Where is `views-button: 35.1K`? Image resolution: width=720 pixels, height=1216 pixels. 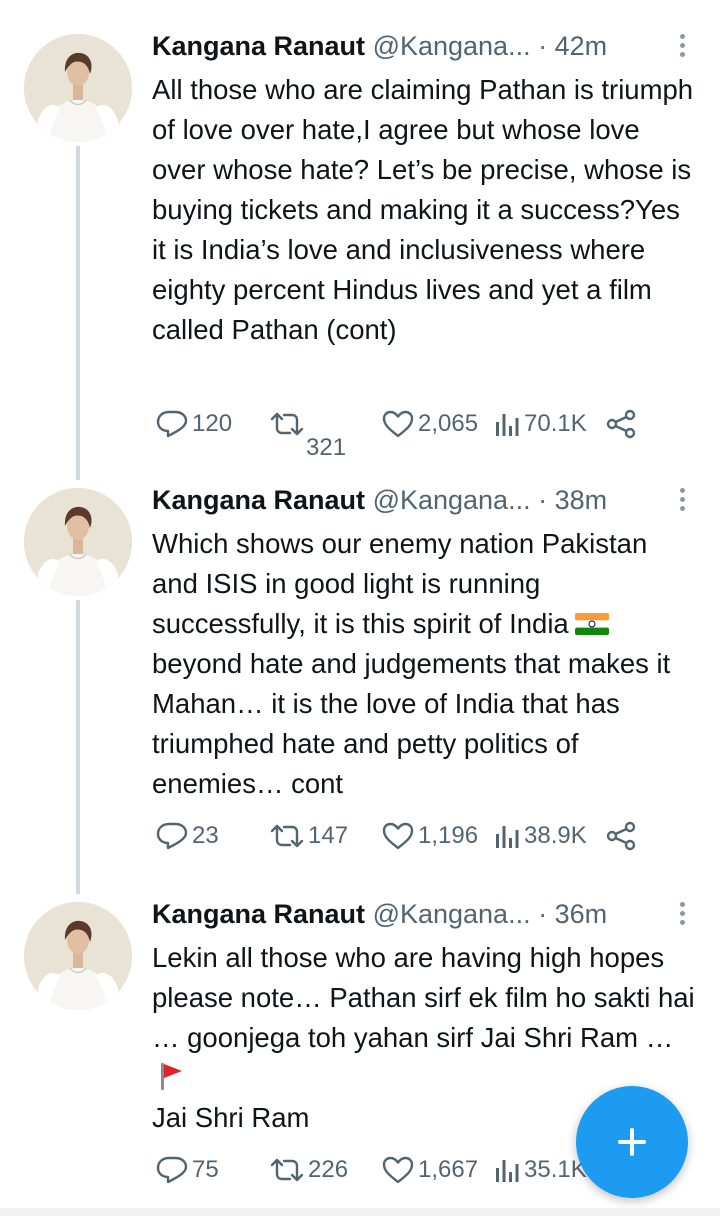 views-button: 35.1K is located at coordinates (540, 1170).